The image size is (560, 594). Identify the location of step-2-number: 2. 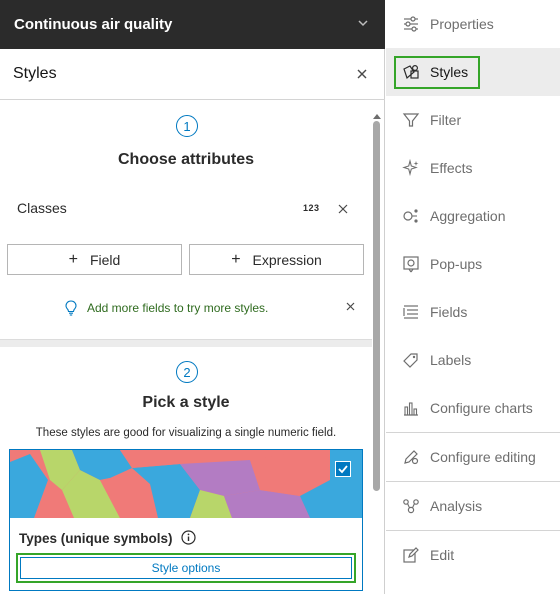
(187, 372).